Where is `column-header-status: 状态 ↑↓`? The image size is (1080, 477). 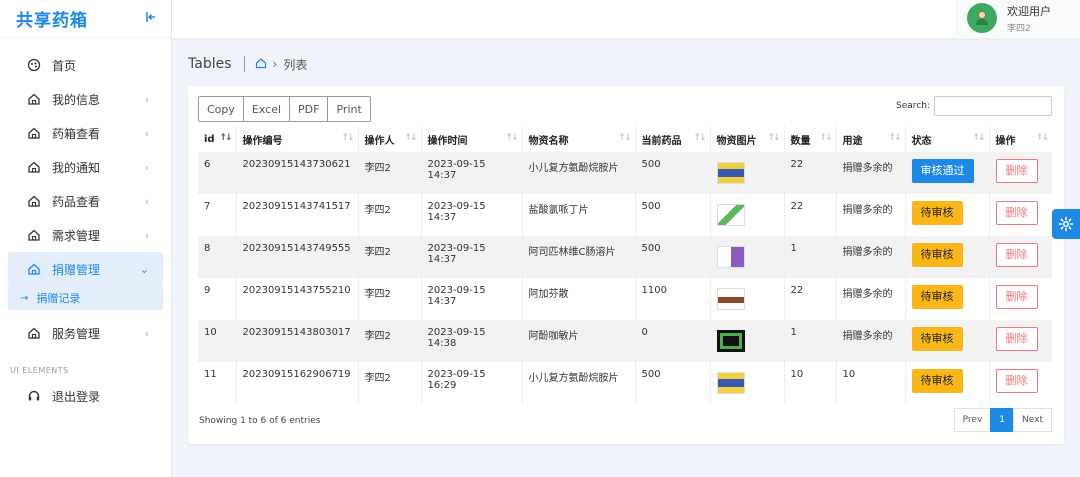
column-header-status: 状态 ↑↓ is located at coordinates (947, 139).